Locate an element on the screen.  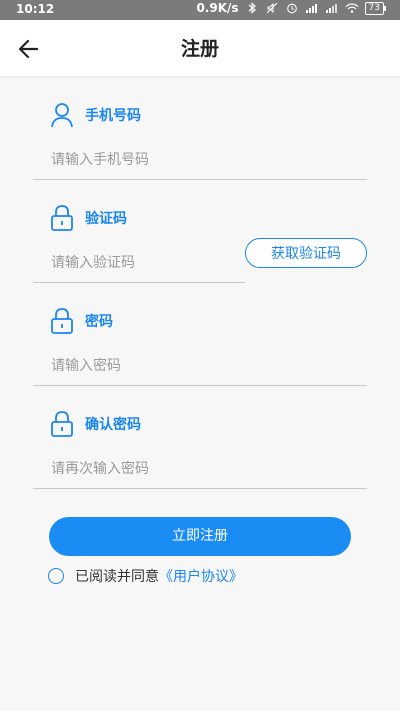
phone-label: 手机号码 is located at coordinates (113, 116).